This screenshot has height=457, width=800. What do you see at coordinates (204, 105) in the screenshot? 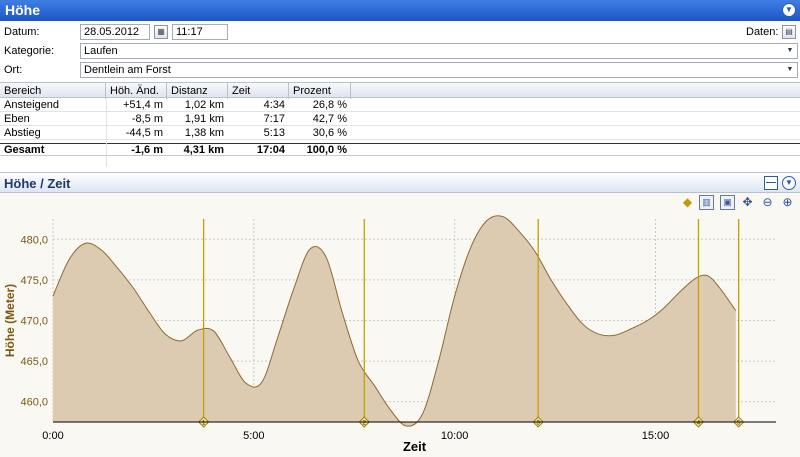
I see `cell-distanz: 1,02 km` at bounding box center [204, 105].